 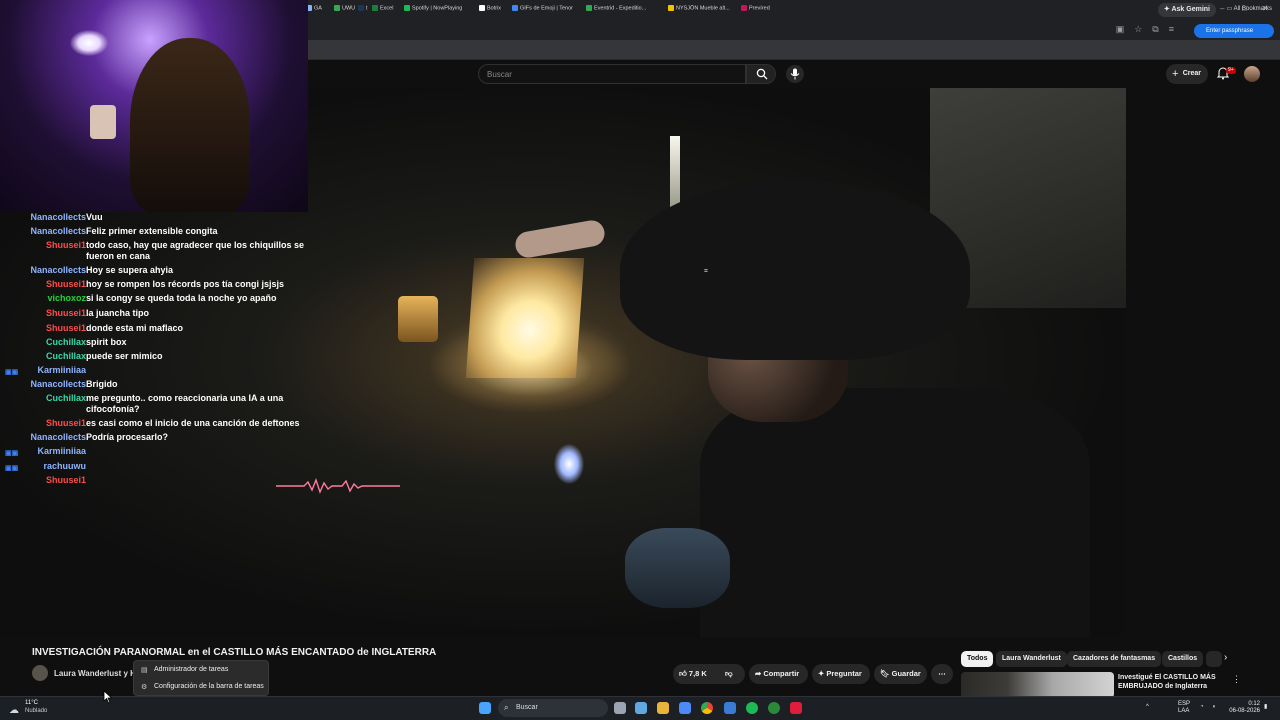 I want to click on bookmark-item: GA, so click(x=314, y=8).